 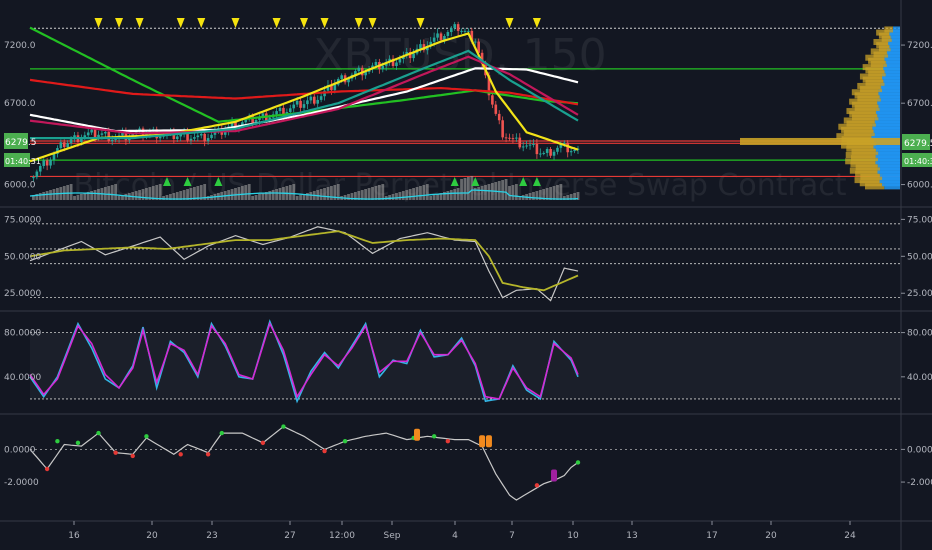 I want to click on stochastic-axis-tick-label: 40.0000, so click(x=919, y=378).